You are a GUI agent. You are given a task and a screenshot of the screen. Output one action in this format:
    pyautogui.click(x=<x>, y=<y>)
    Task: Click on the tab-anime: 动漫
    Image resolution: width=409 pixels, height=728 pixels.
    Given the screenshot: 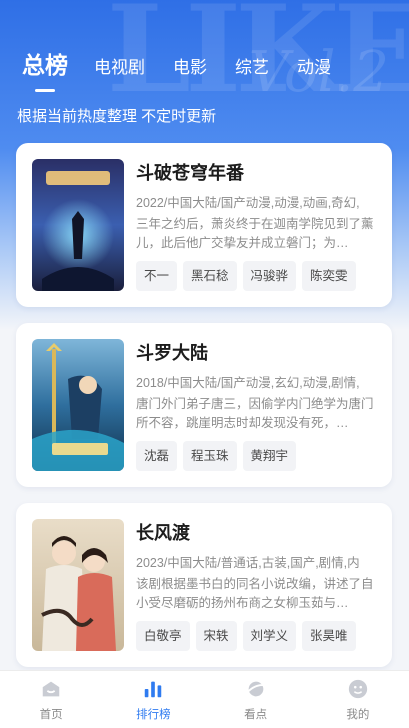 What is the action you would take?
    pyautogui.click(x=314, y=69)
    